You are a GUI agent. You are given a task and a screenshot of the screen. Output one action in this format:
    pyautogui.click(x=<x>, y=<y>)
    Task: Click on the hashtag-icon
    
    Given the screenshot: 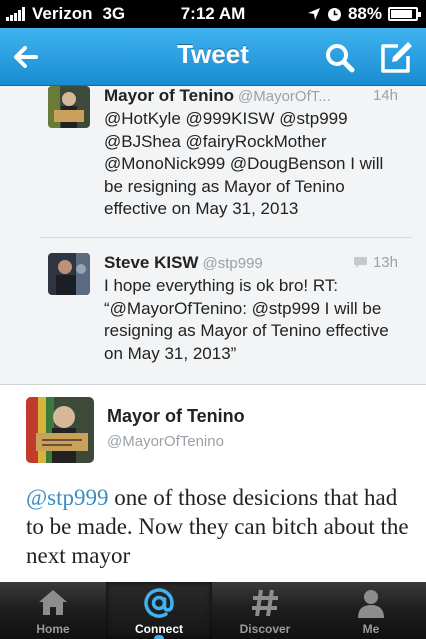 What is the action you would take?
    pyautogui.click(x=265, y=603)
    